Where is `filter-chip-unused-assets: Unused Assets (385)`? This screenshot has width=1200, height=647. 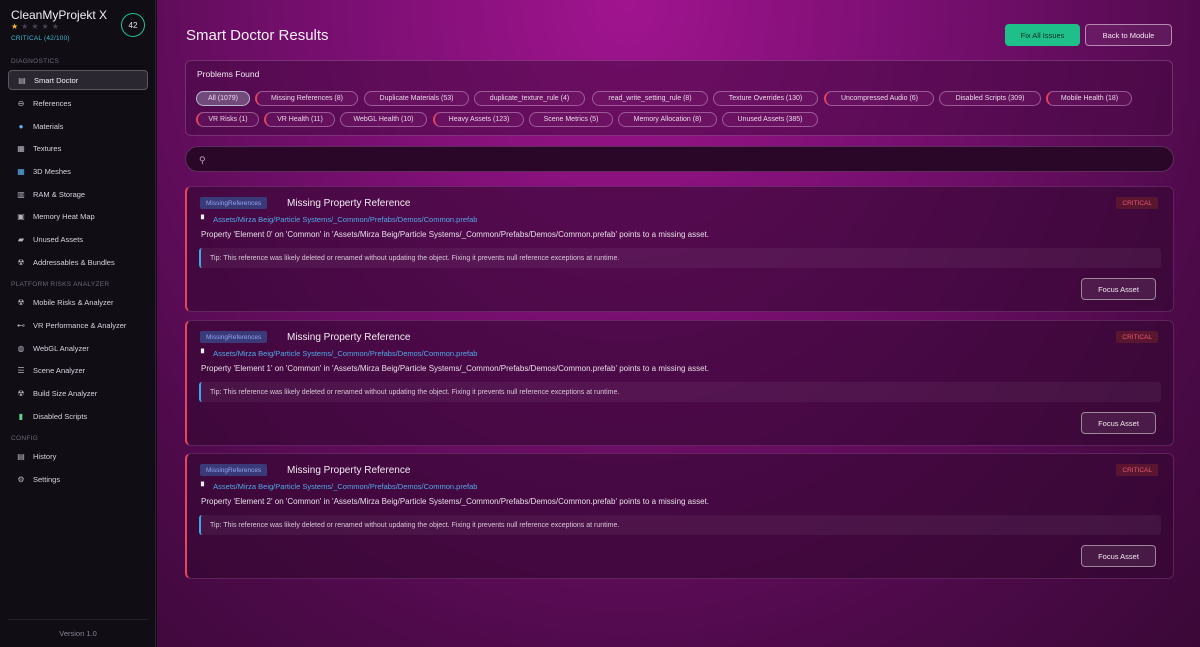 filter-chip-unused-assets: Unused Assets (385) is located at coordinates (770, 119).